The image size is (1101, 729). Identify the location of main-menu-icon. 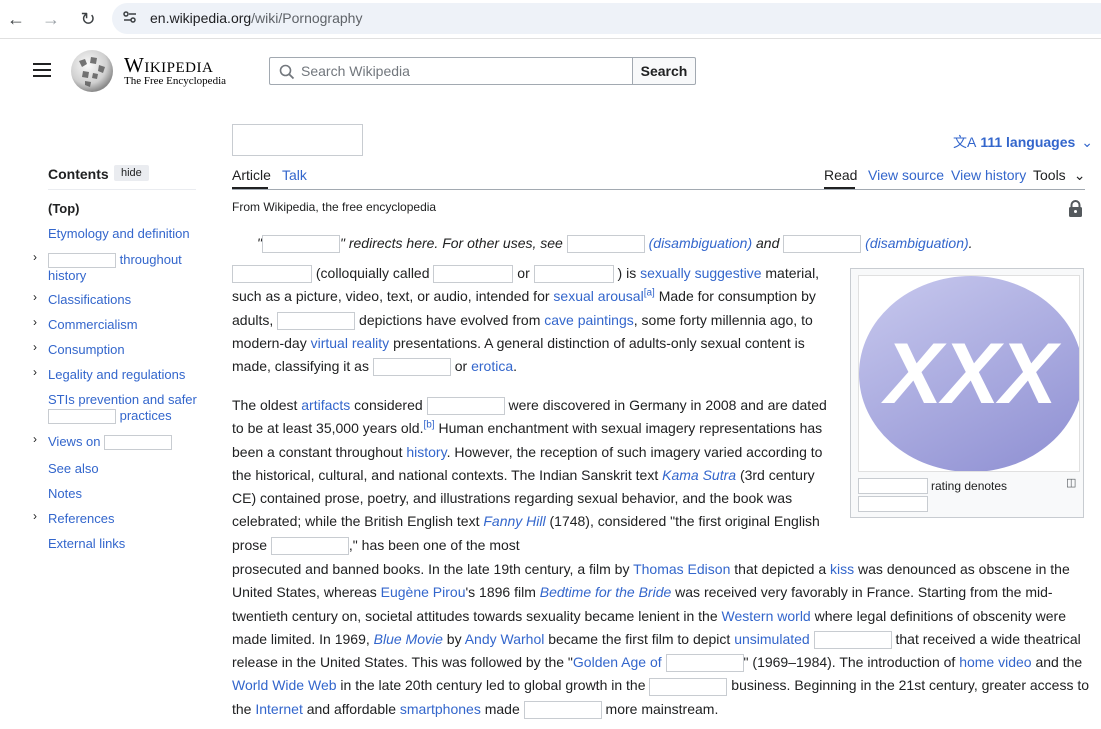
(42, 71).